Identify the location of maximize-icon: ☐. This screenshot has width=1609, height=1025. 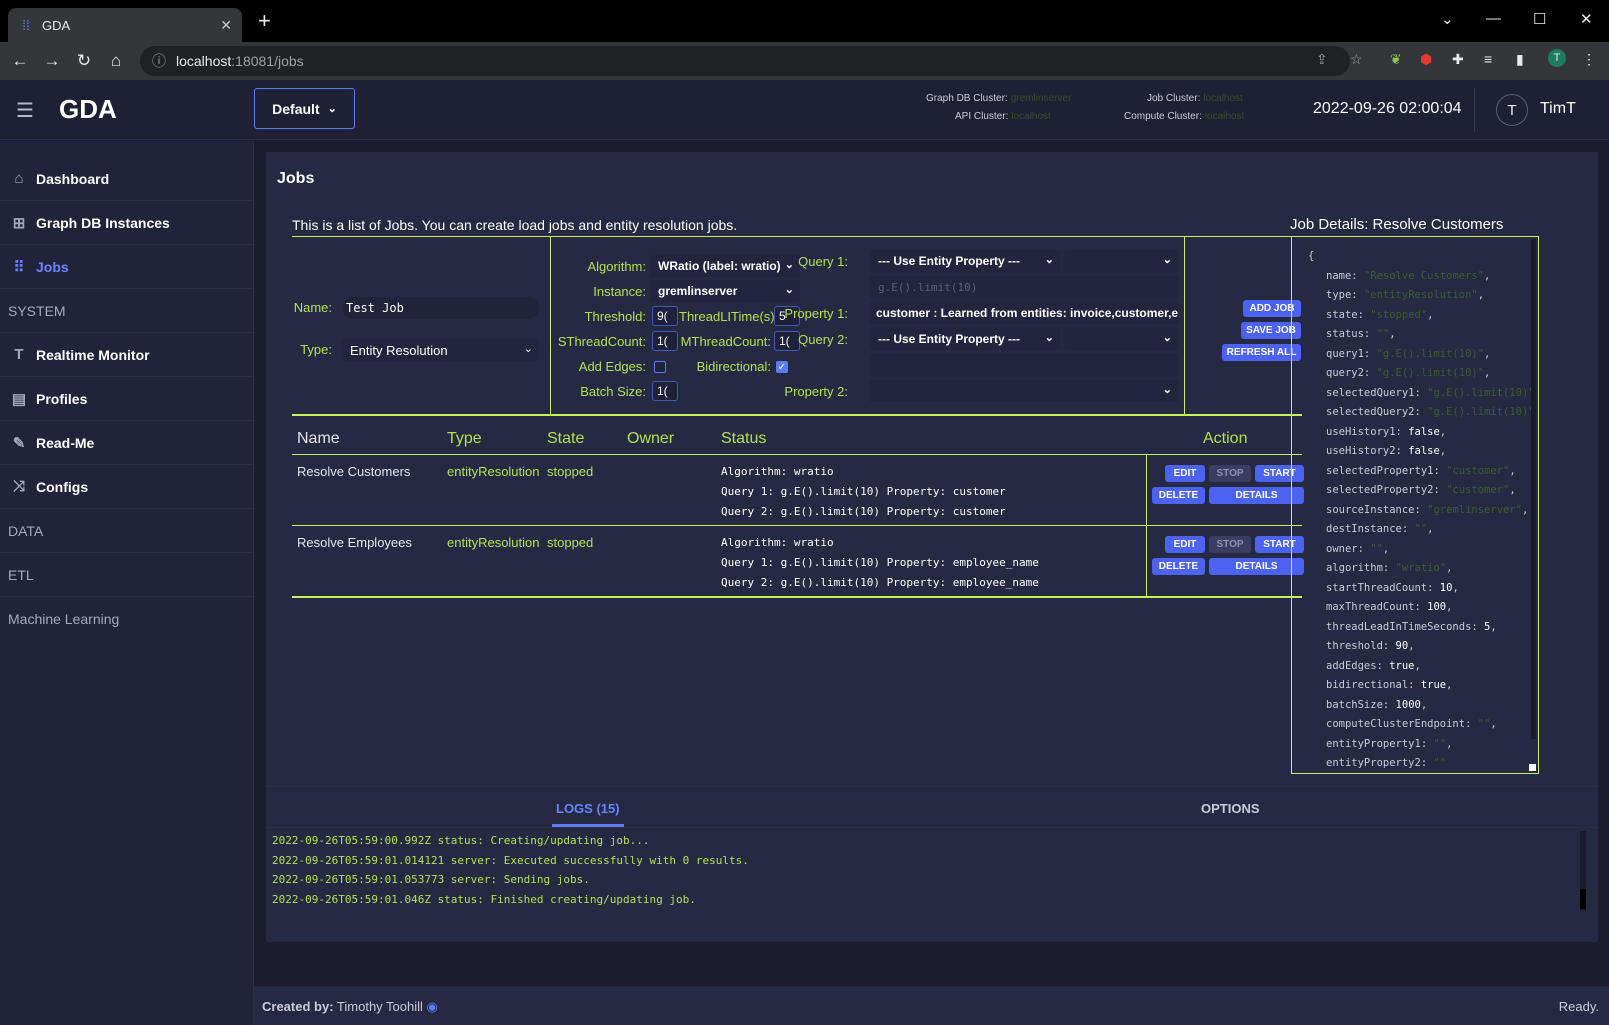
(1539, 19).